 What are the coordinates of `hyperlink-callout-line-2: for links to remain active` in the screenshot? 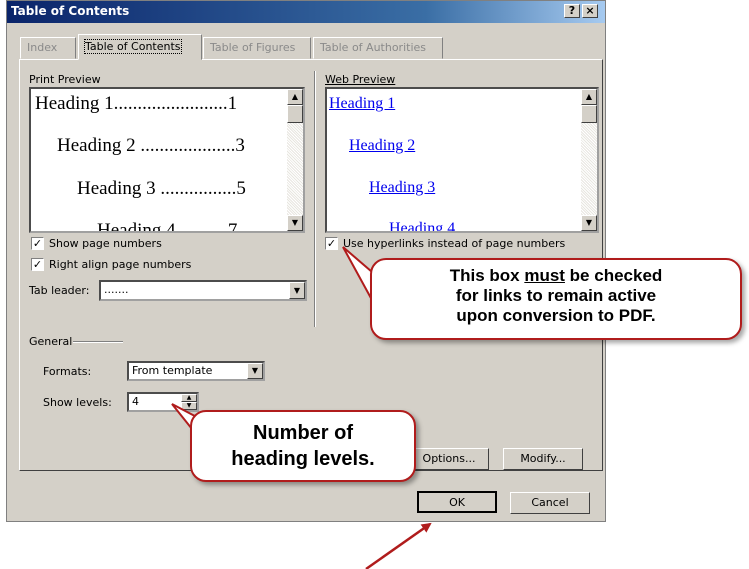 It's located at (556, 295).